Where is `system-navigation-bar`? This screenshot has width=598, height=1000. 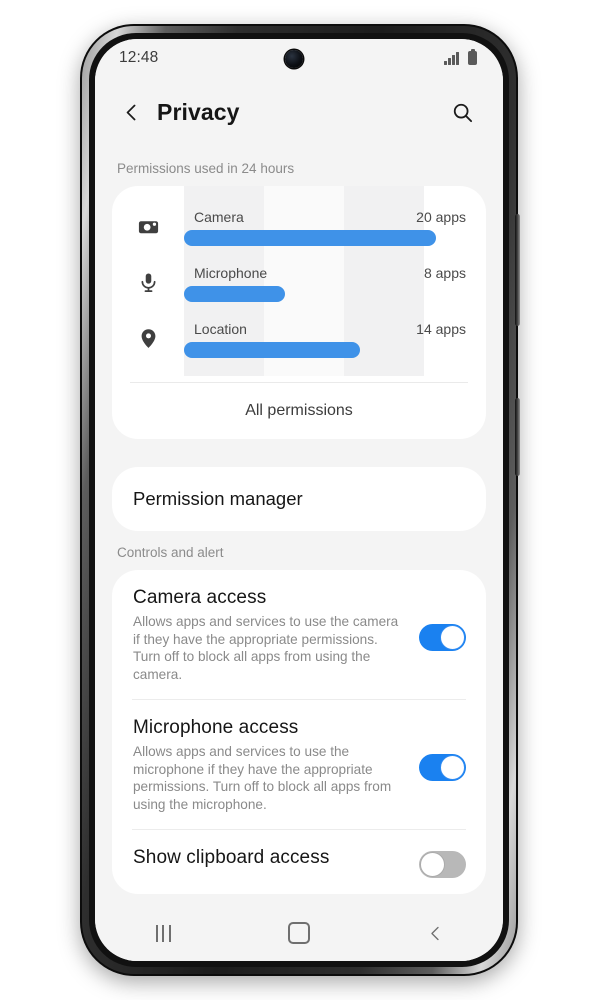
system-navigation-bar is located at coordinates (299, 933).